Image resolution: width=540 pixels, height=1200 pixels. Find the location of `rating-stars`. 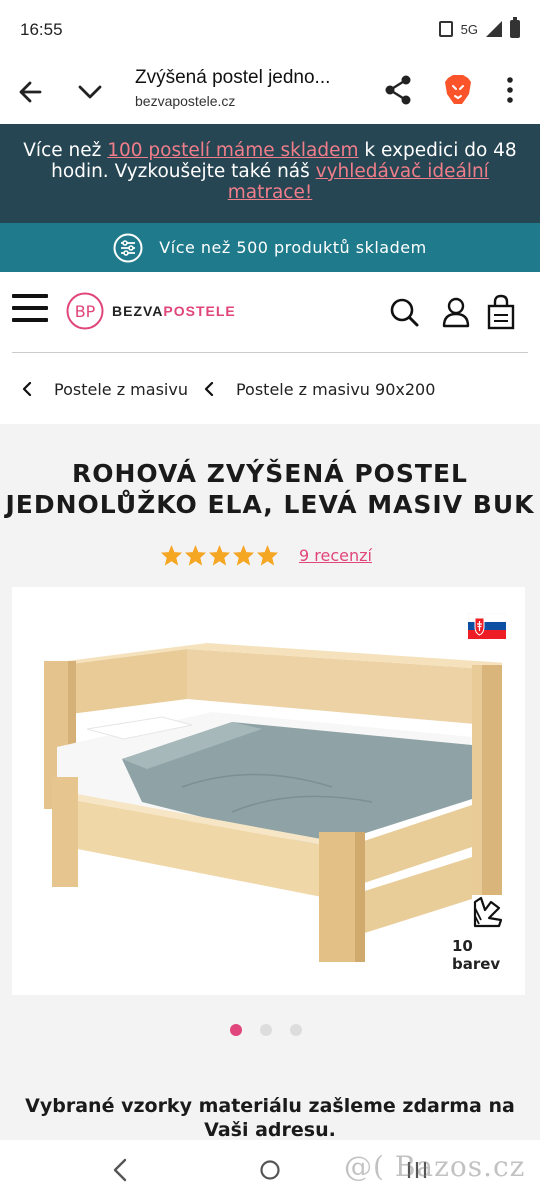

rating-stars is located at coordinates (219, 555).